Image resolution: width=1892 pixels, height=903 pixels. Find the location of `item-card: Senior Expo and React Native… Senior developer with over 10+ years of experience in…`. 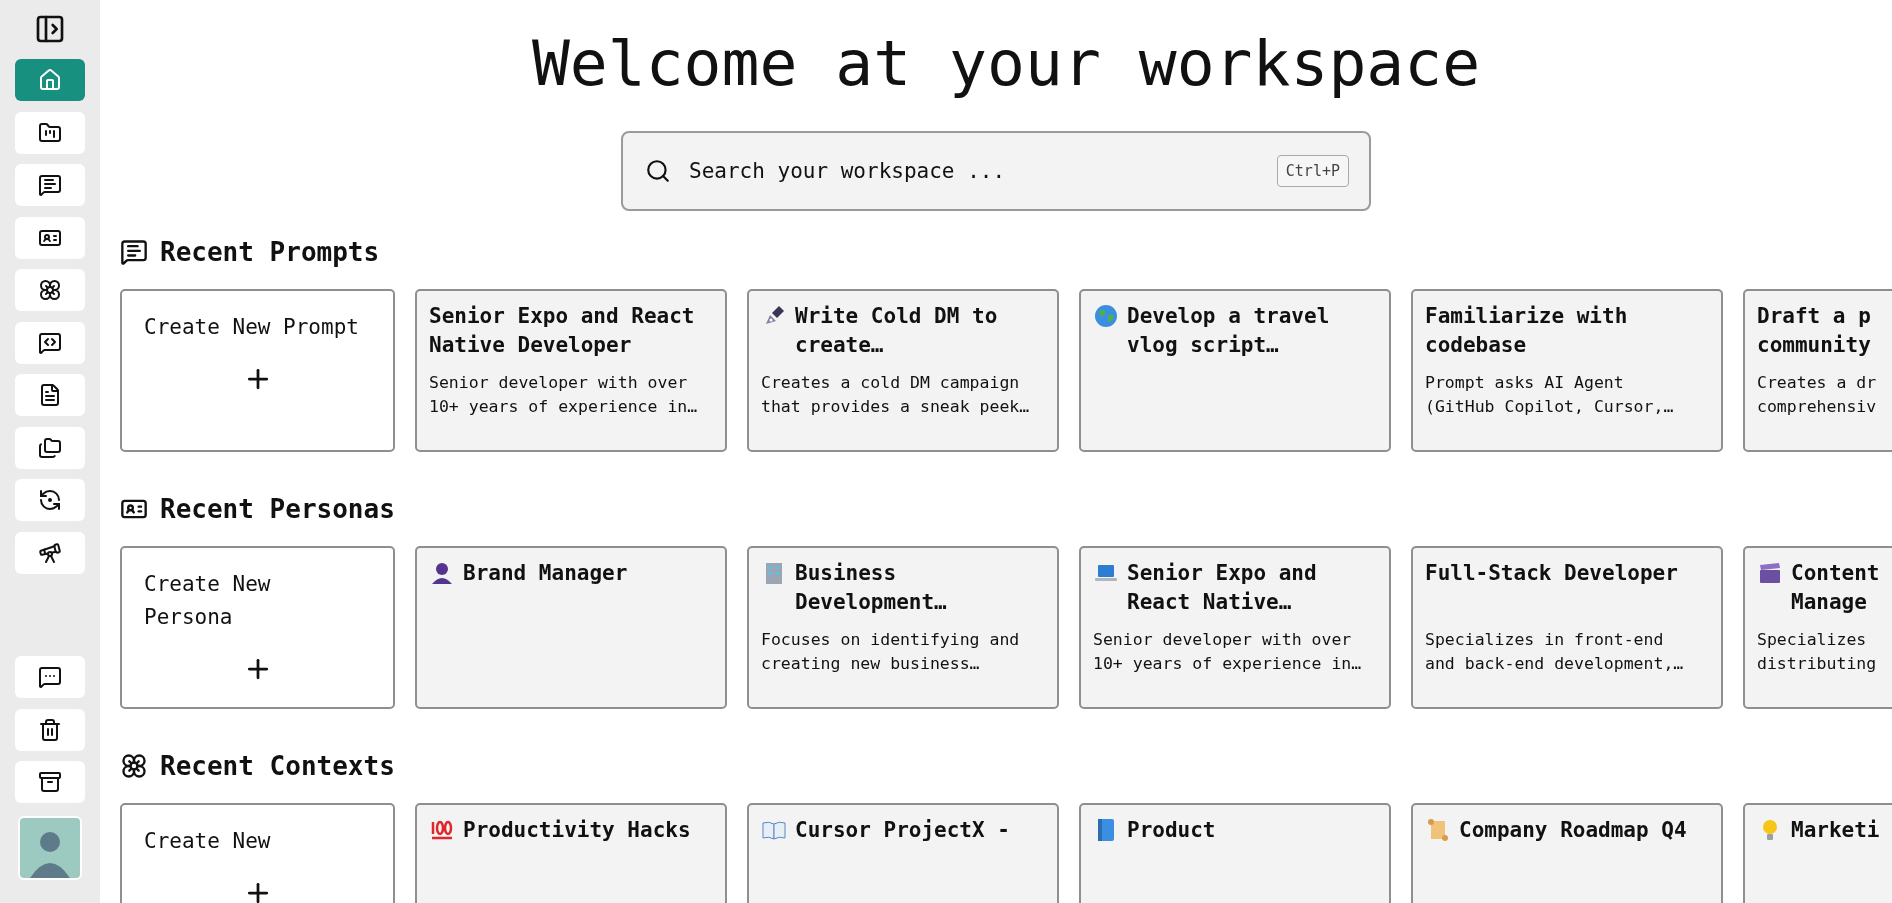

item-card: Senior Expo and React Native… Senior developer with over 10+ years of experience in… is located at coordinates (1235, 627).